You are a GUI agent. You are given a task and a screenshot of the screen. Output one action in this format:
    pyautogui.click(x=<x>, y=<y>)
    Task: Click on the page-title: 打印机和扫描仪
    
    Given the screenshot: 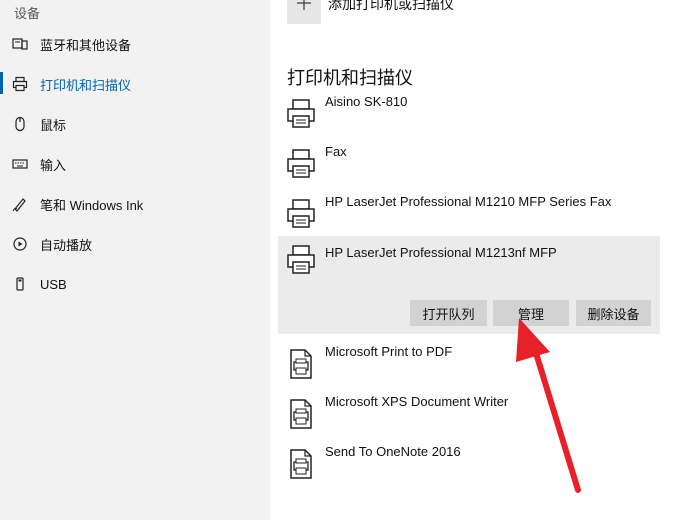 What is the action you would take?
    pyautogui.click(x=350, y=78)
    